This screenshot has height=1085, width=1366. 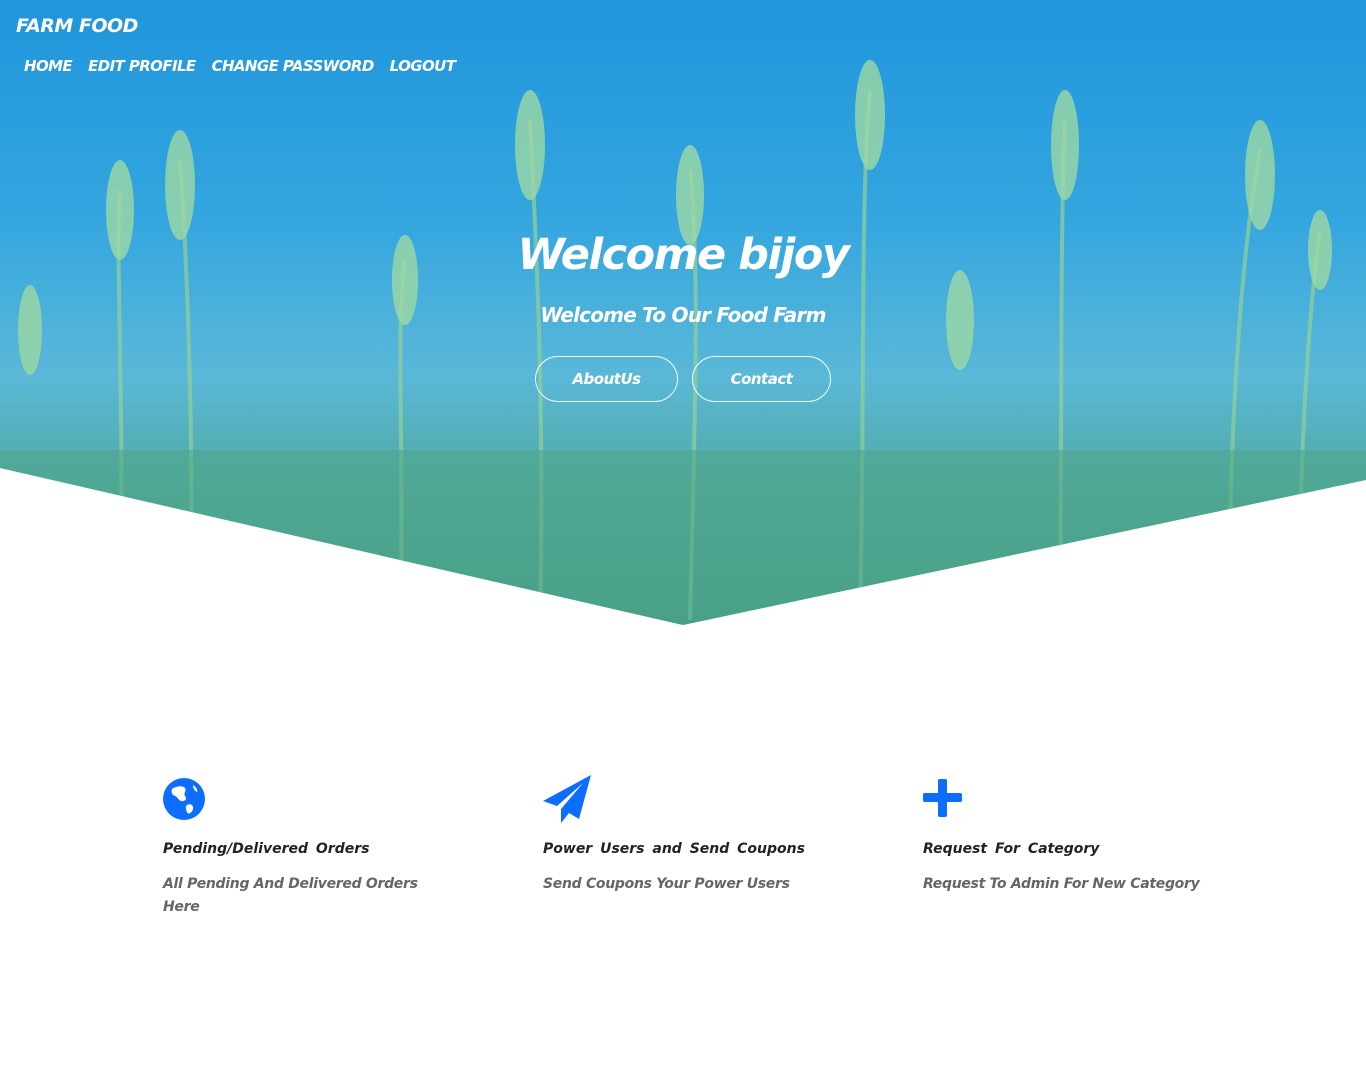 What do you see at coordinates (674, 849) in the screenshot?
I see `feature-title: Power Users and Send Coupons` at bounding box center [674, 849].